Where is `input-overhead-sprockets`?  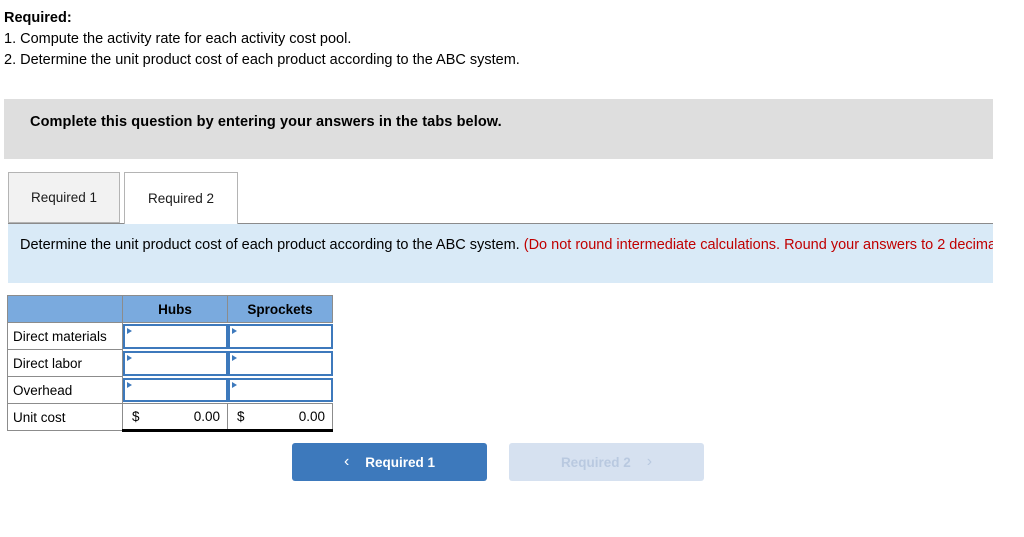 input-overhead-sprockets is located at coordinates (280, 390).